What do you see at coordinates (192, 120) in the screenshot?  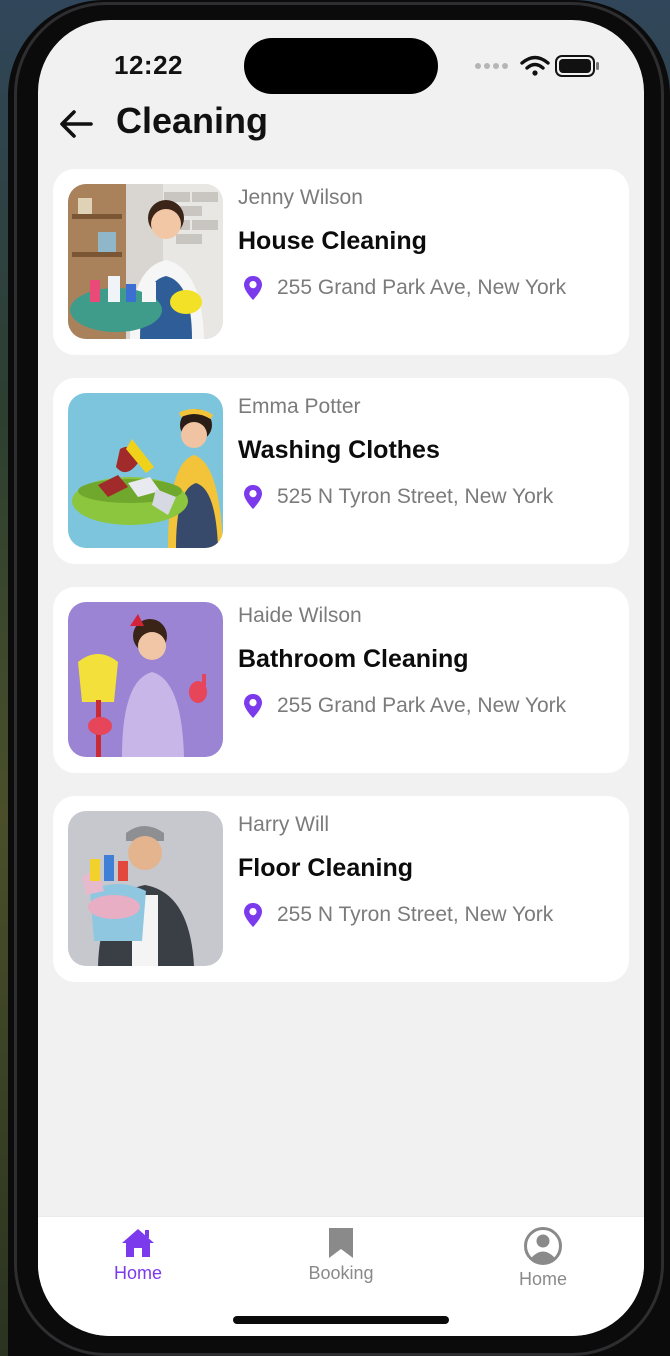 I see `page-title: Cleaning` at bounding box center [192, 120].